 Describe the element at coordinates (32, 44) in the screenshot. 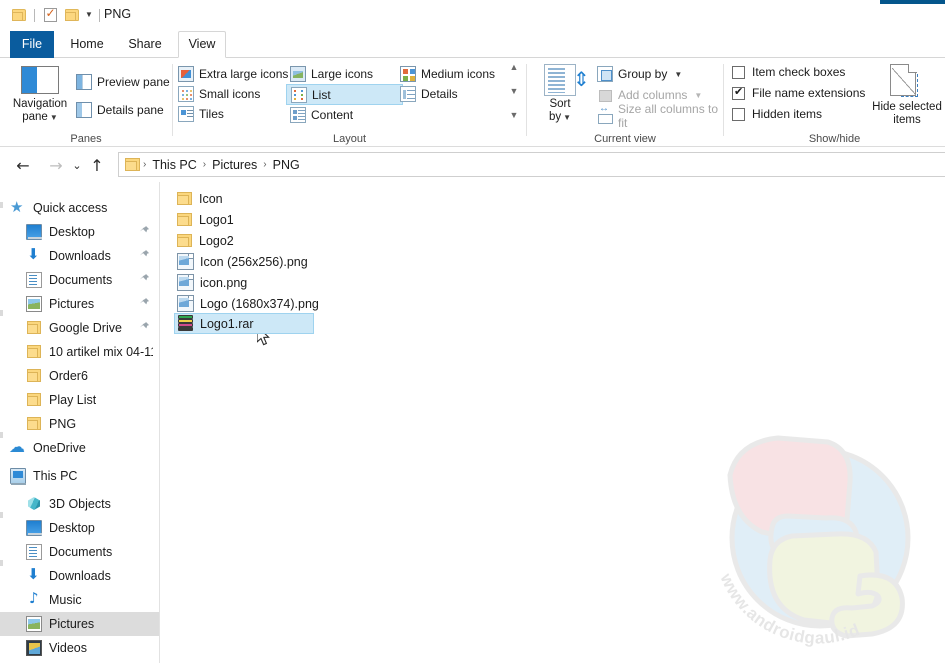

I see `tab-file: File` at that location.